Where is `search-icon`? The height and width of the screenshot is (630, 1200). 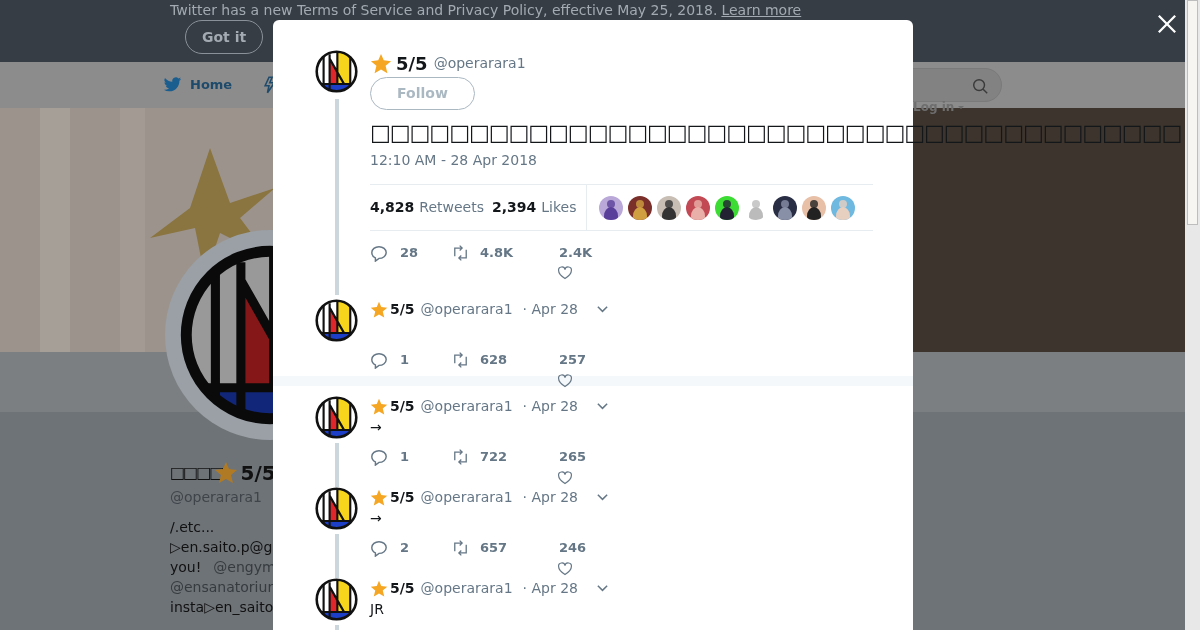
search-icon is located at coordinates (980, 86).